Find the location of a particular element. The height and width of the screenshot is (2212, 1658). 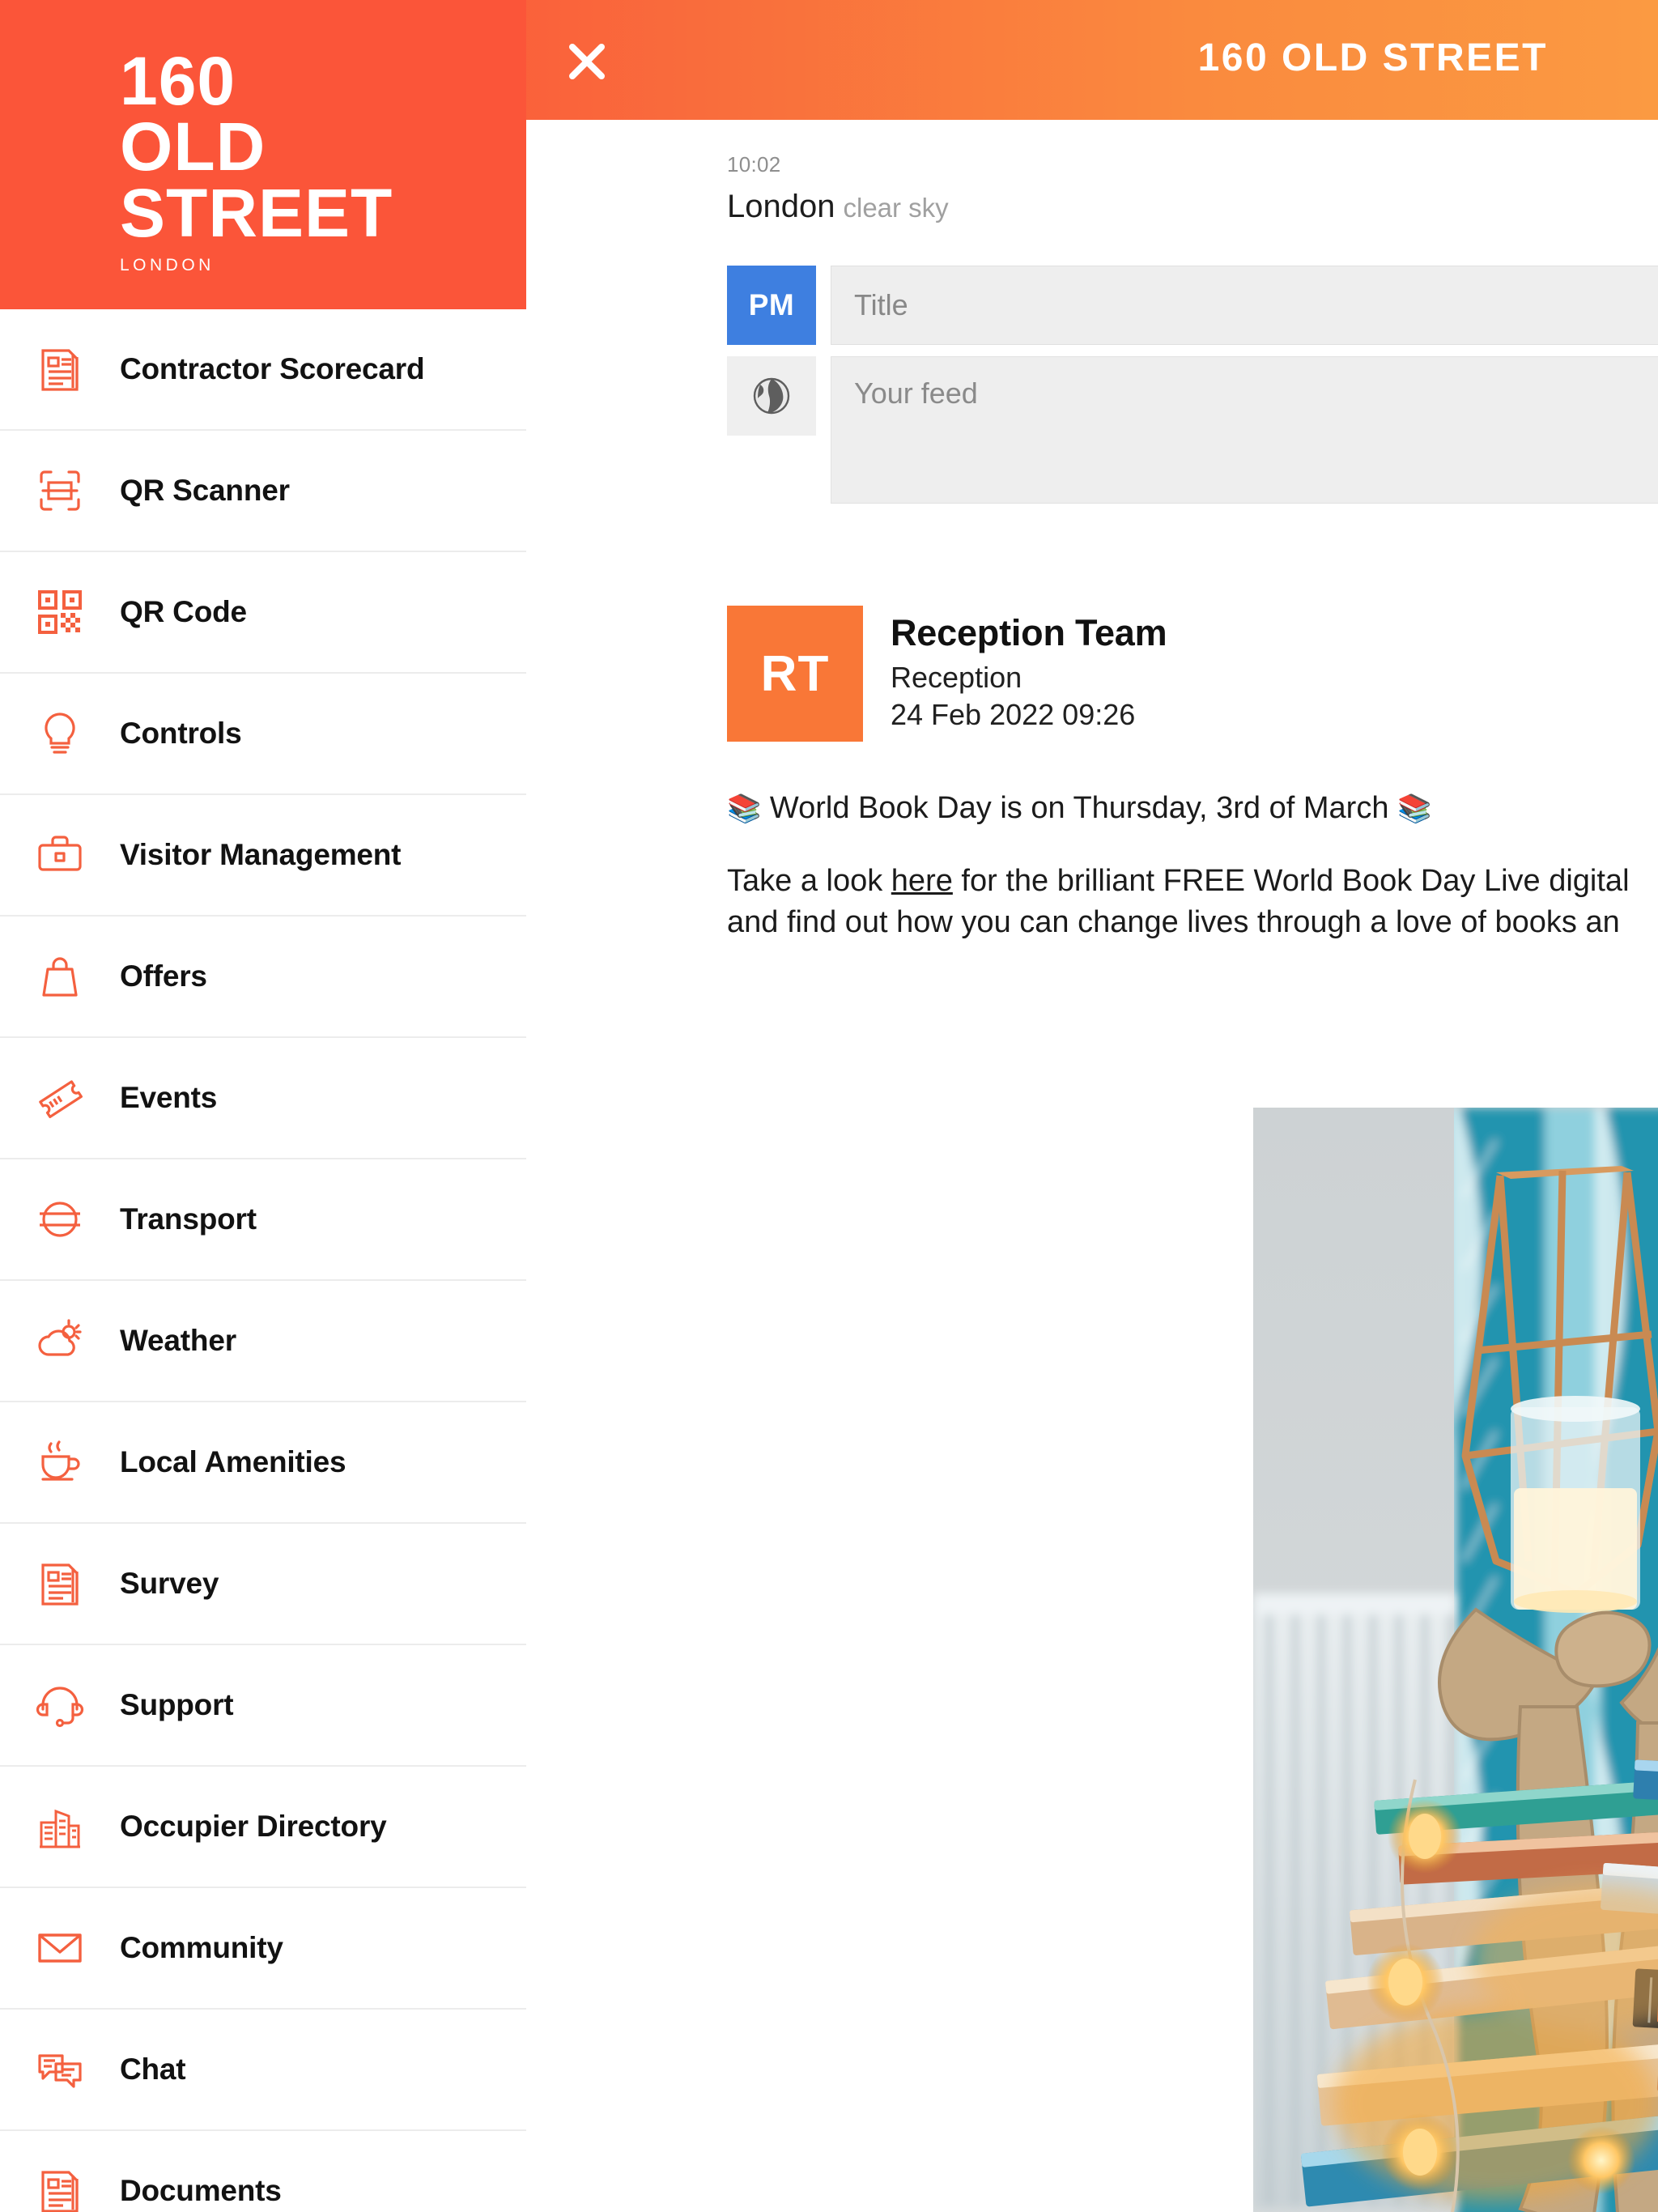

weather-widget: 10:02 London clear sky is located at coordinates (838, 188).